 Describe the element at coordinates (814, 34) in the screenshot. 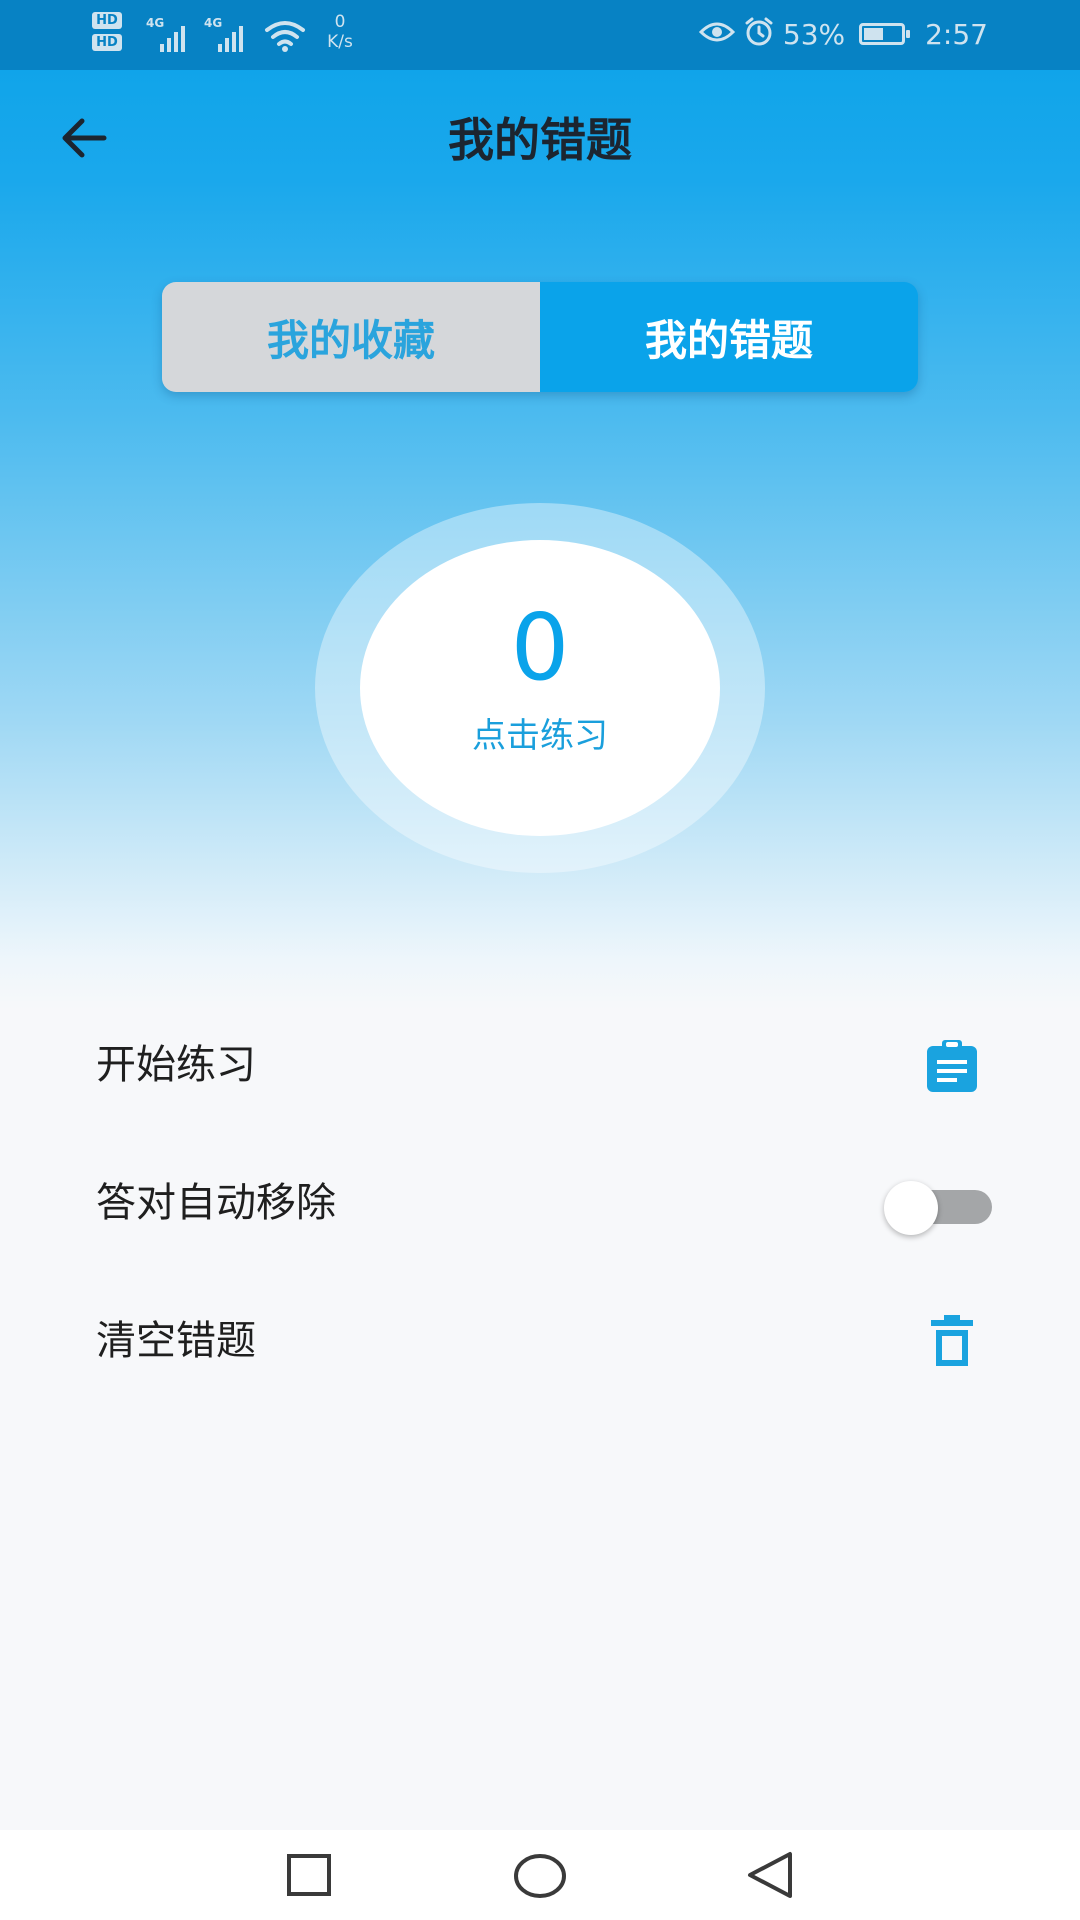

I see `battery-percent: 53%` at that location.